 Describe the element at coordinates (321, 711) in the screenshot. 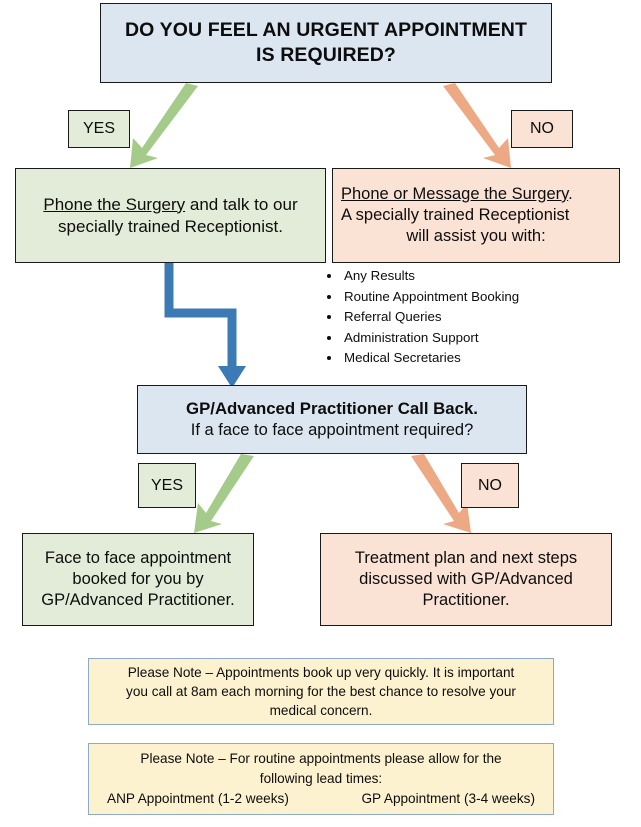

I see `note-1-line-3: medical concern.` at that location.